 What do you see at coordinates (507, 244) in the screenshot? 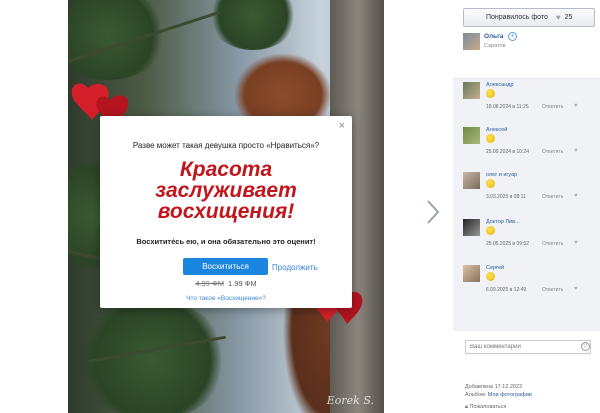
I see `comment-date: 25.05.2025 в 09:52` at bounding box center [507, 244].